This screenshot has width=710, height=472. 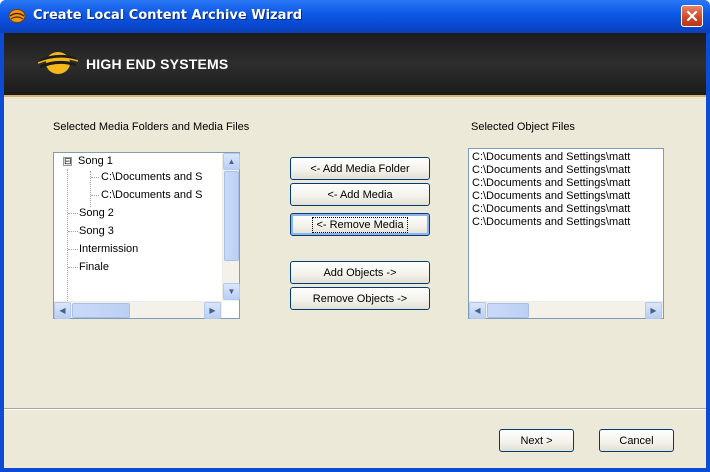 I want to click on add-media-folder-label: <- Add Media Folder, so click(x=360, y=168).